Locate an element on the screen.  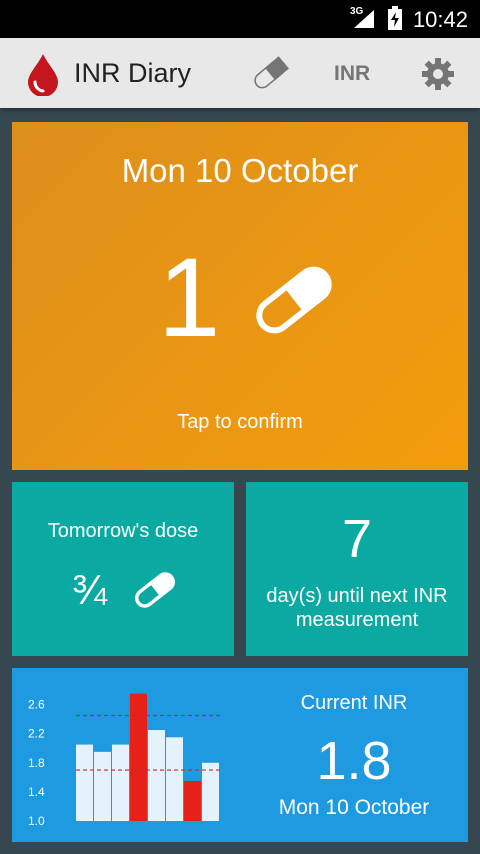
days-until-inr: 7 is located at coordinates (357, 539).